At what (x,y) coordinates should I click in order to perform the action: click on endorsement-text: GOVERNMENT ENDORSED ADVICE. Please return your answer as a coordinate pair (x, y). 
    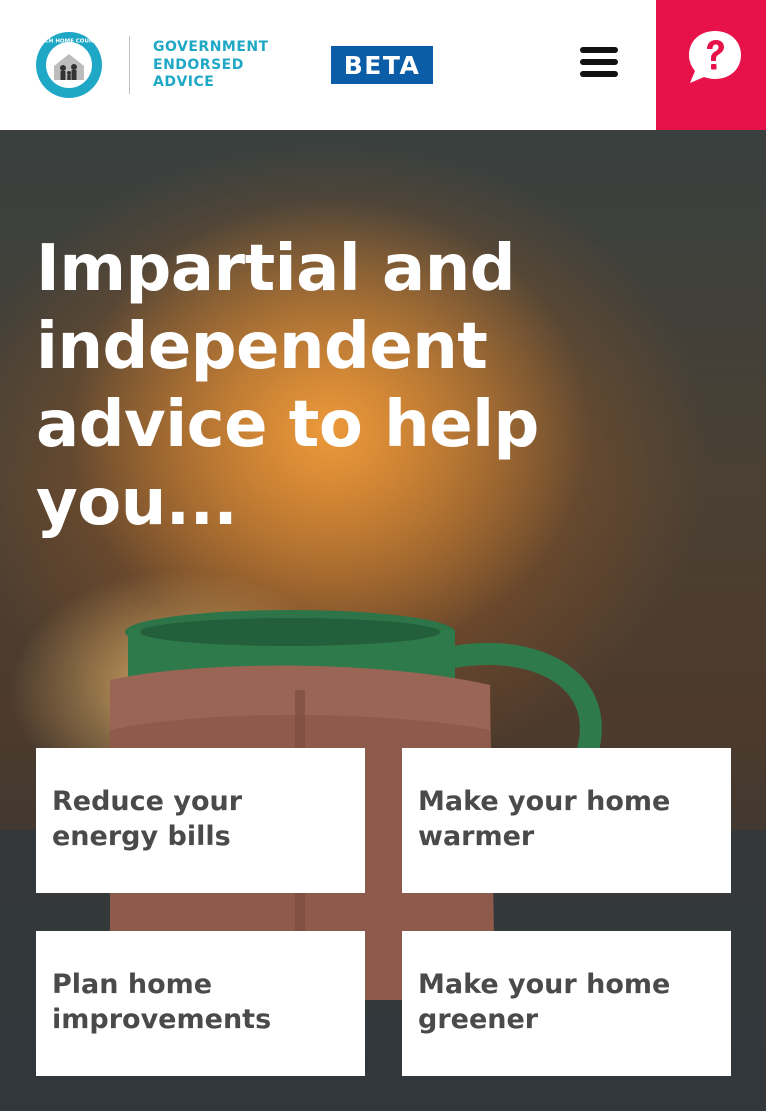
    Looking at the image, I should click on (223, 65).